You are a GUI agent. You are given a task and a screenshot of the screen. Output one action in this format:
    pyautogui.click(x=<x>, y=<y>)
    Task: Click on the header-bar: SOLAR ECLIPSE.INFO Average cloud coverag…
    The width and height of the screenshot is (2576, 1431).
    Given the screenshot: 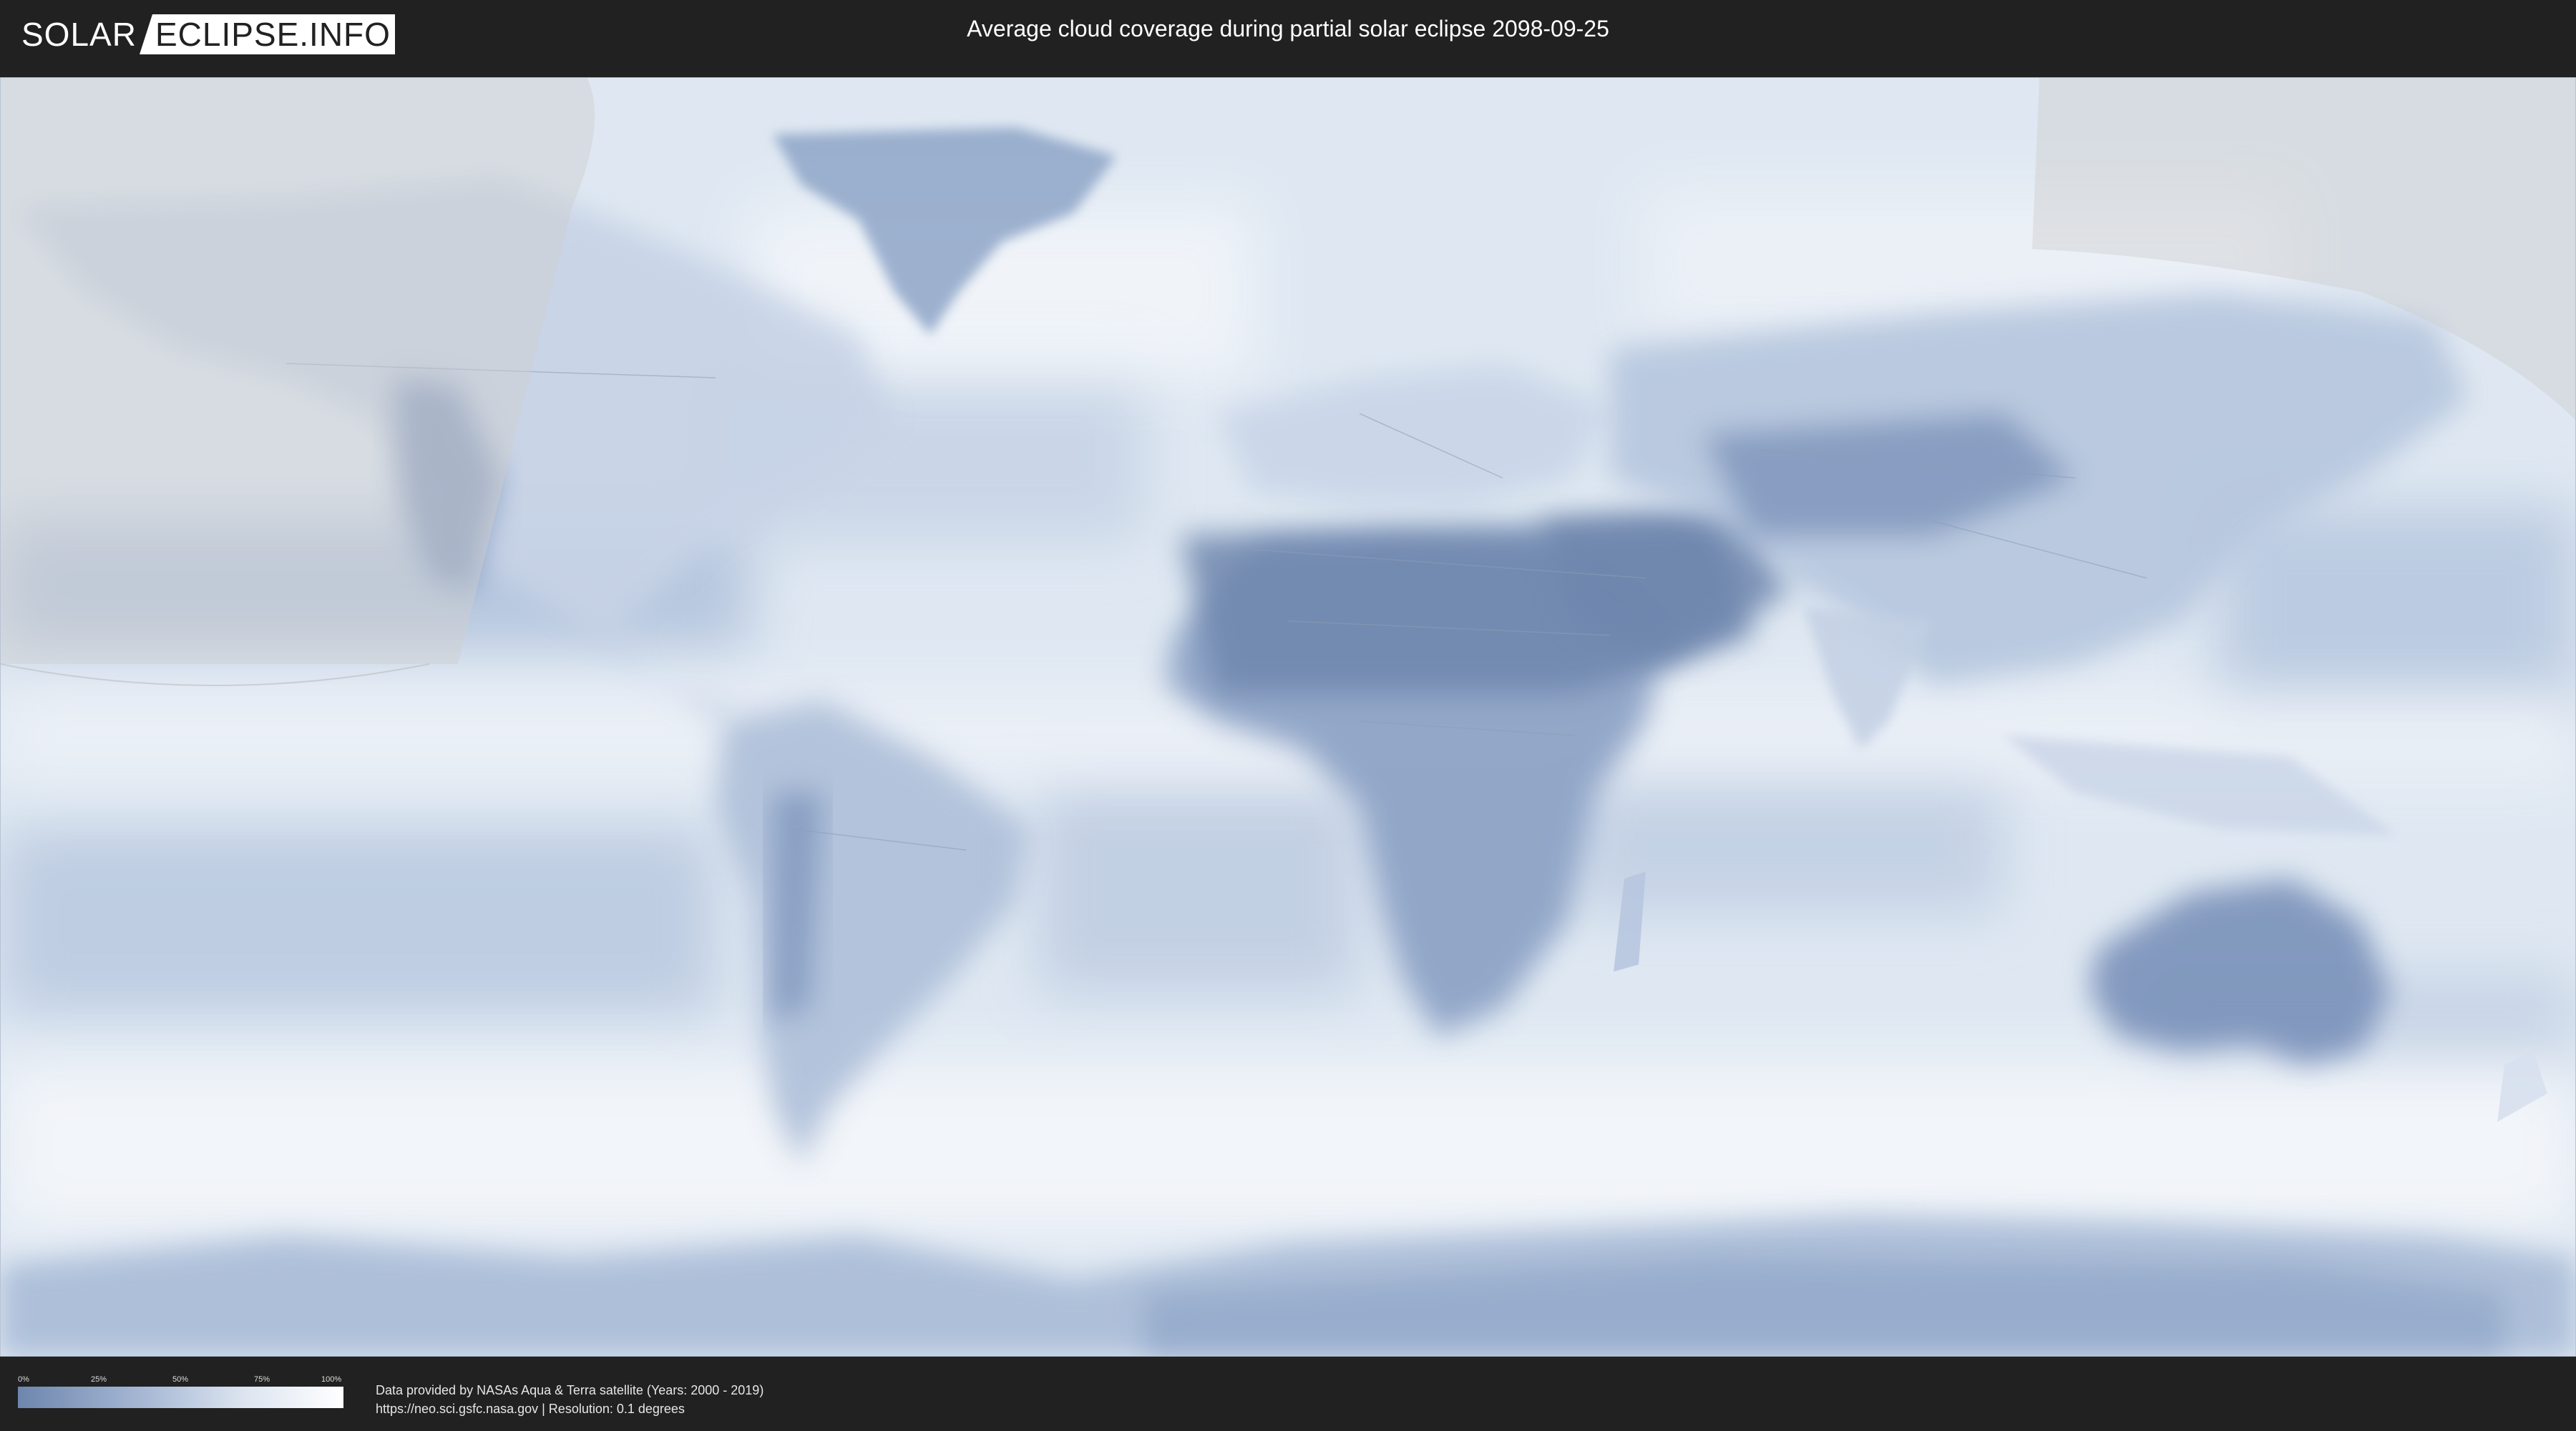 What is the action you would take?
    pyautogui.click(x=1288, y=36)
    